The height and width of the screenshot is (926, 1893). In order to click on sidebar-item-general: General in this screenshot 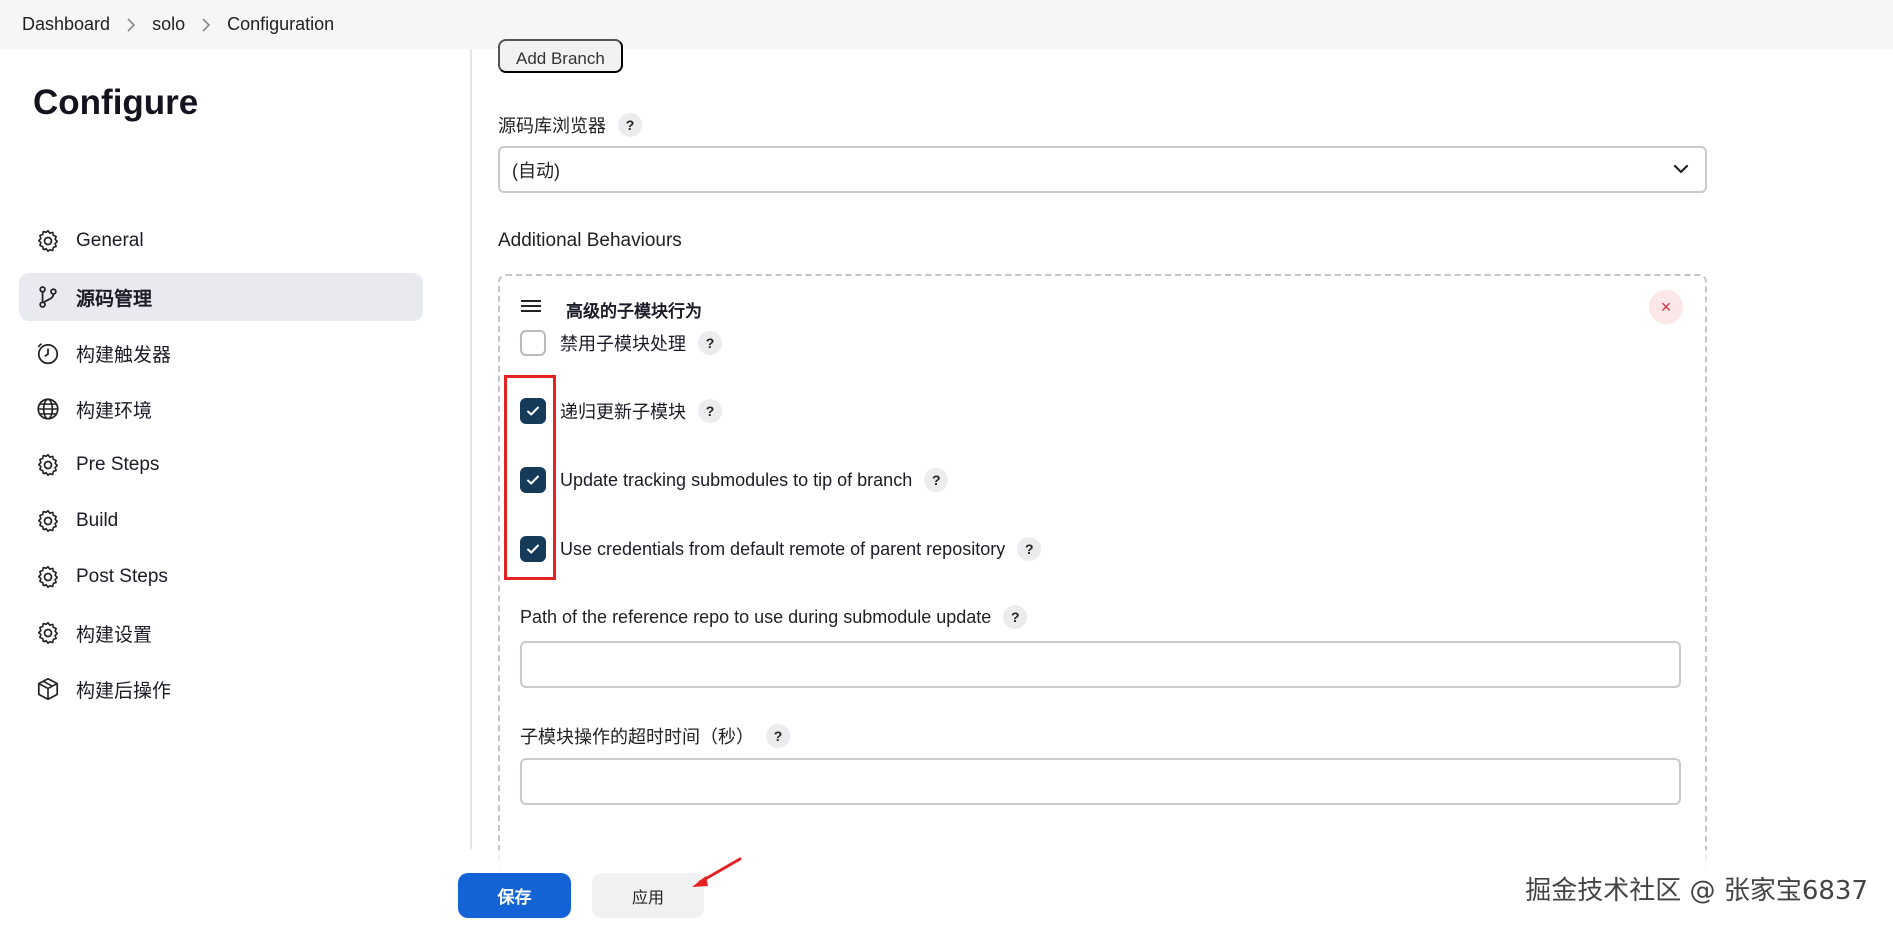, I will do `click(221, 241)`.